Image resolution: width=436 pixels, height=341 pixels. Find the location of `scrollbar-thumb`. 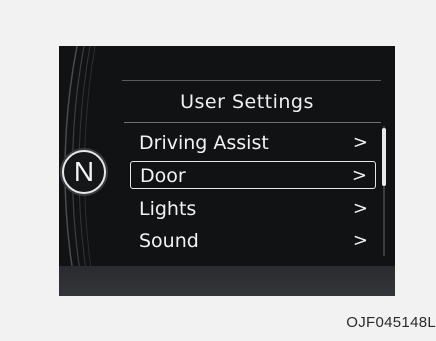

scrollbar-thumb is located at coordinates (384, 157).